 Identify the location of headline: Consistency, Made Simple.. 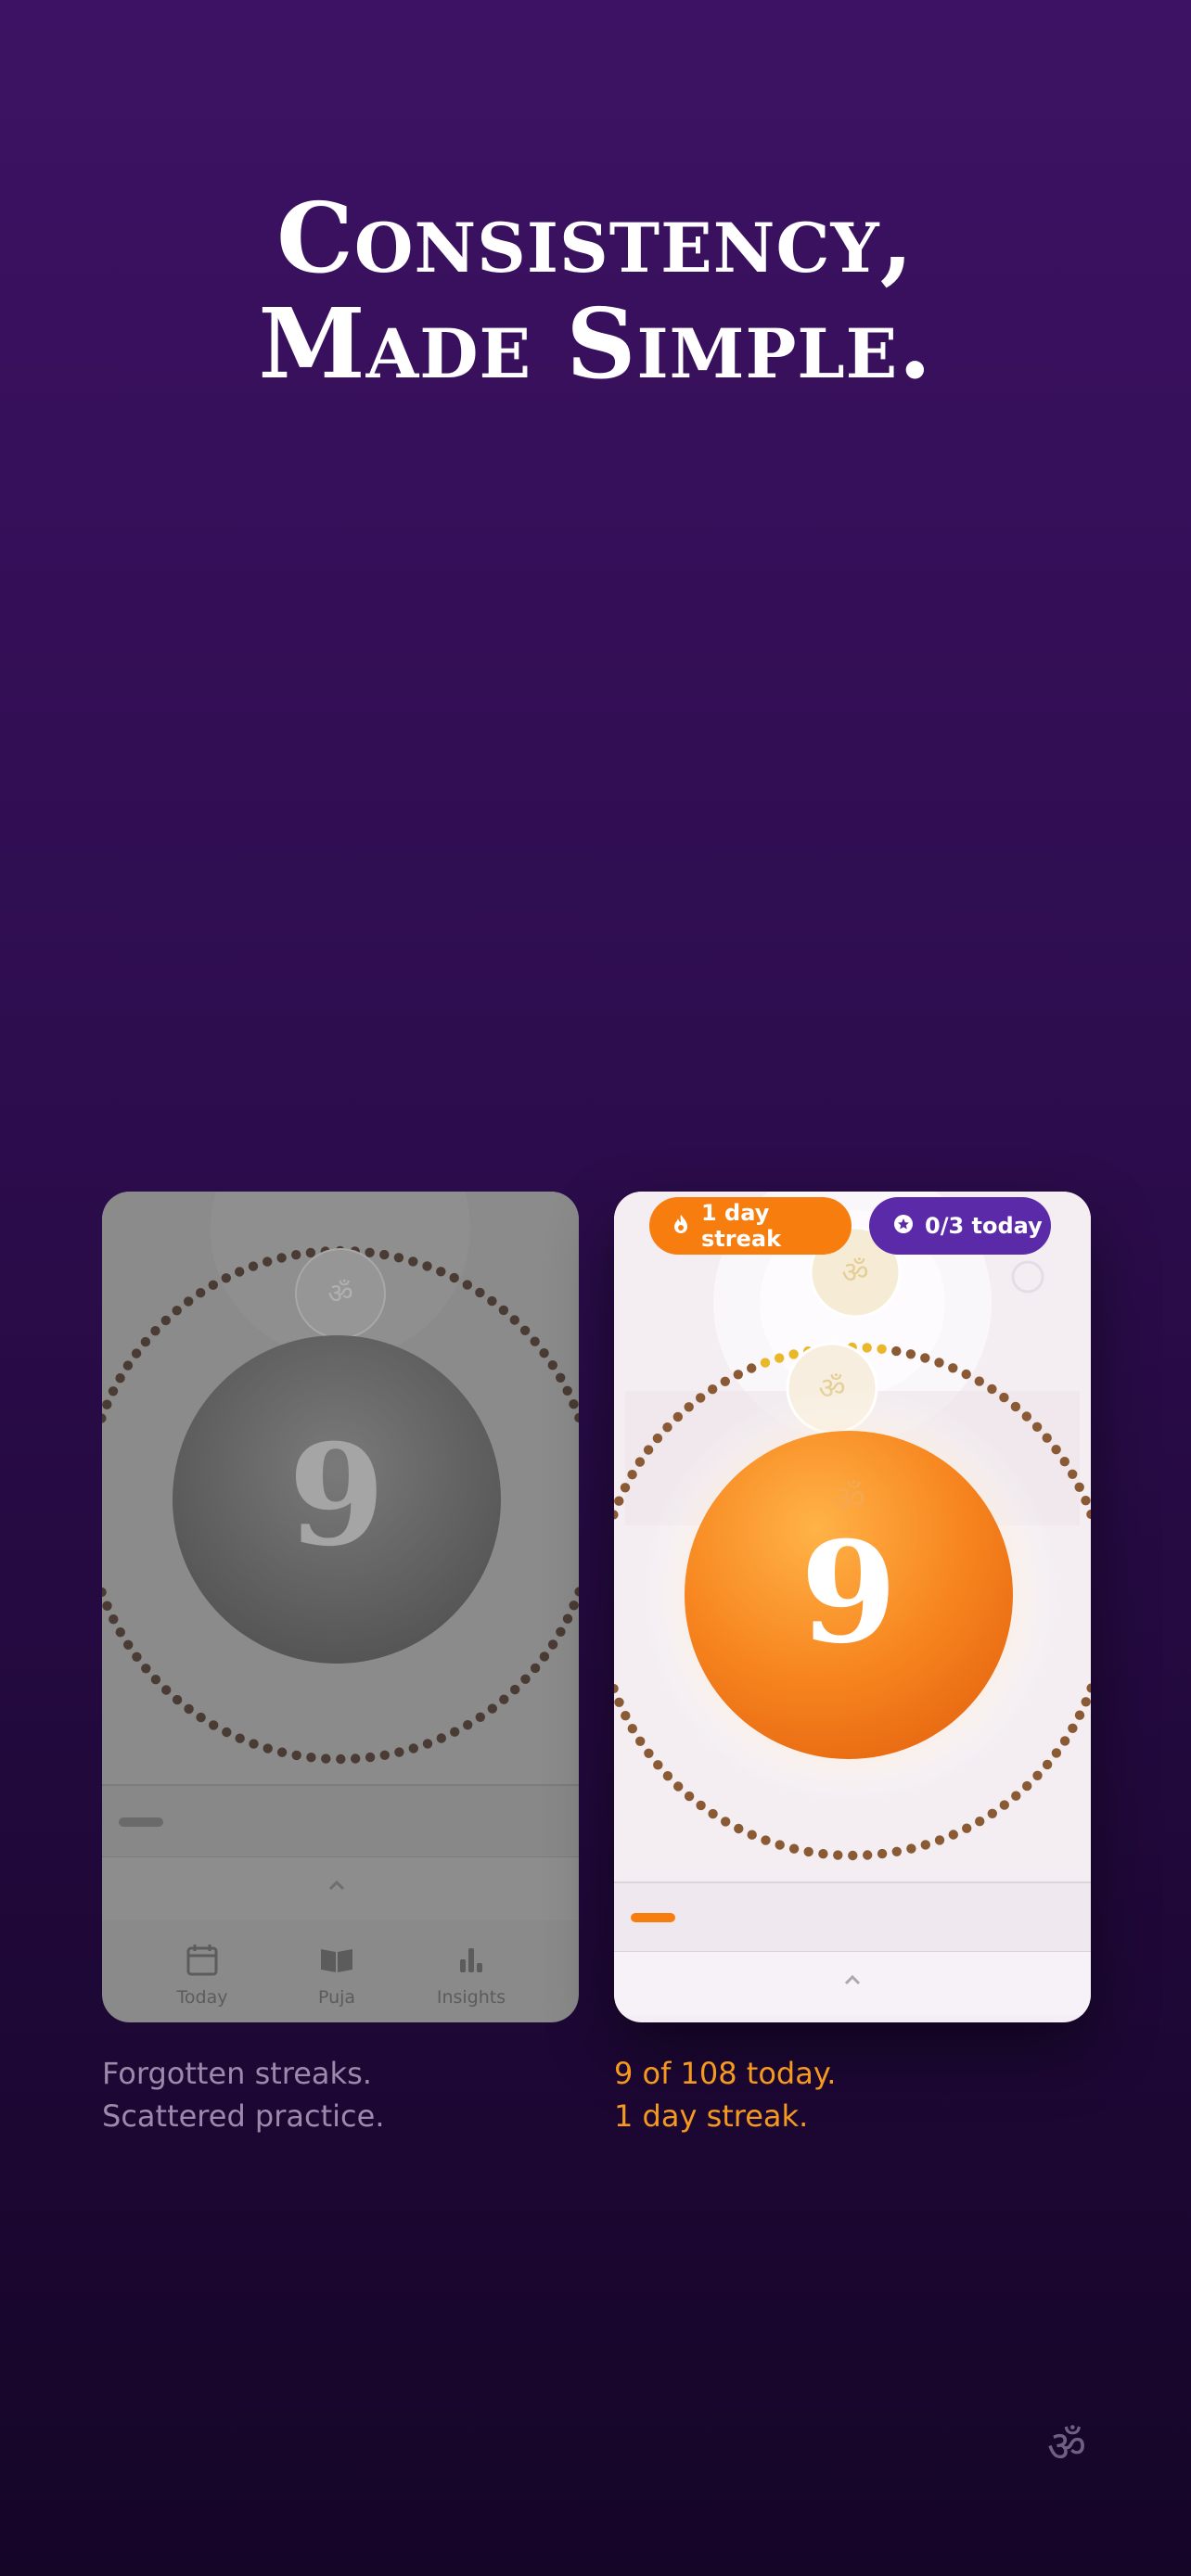
(595, 291).